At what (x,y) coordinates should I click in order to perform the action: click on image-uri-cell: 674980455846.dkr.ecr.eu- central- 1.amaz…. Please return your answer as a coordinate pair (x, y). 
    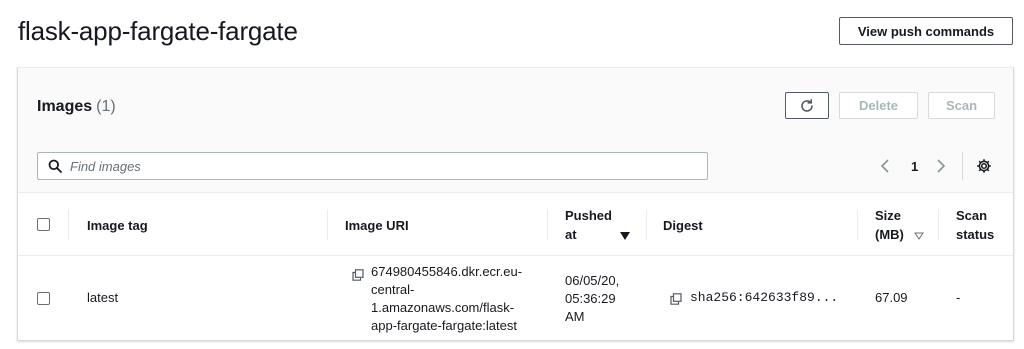
    Looking at the image, I should click on (446, 299).